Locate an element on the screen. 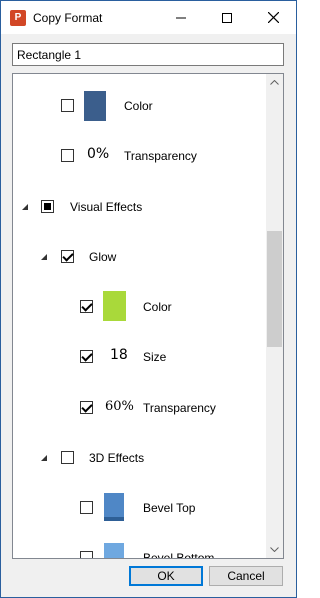  chevron-up-icon is located at coordinates (274, 82).